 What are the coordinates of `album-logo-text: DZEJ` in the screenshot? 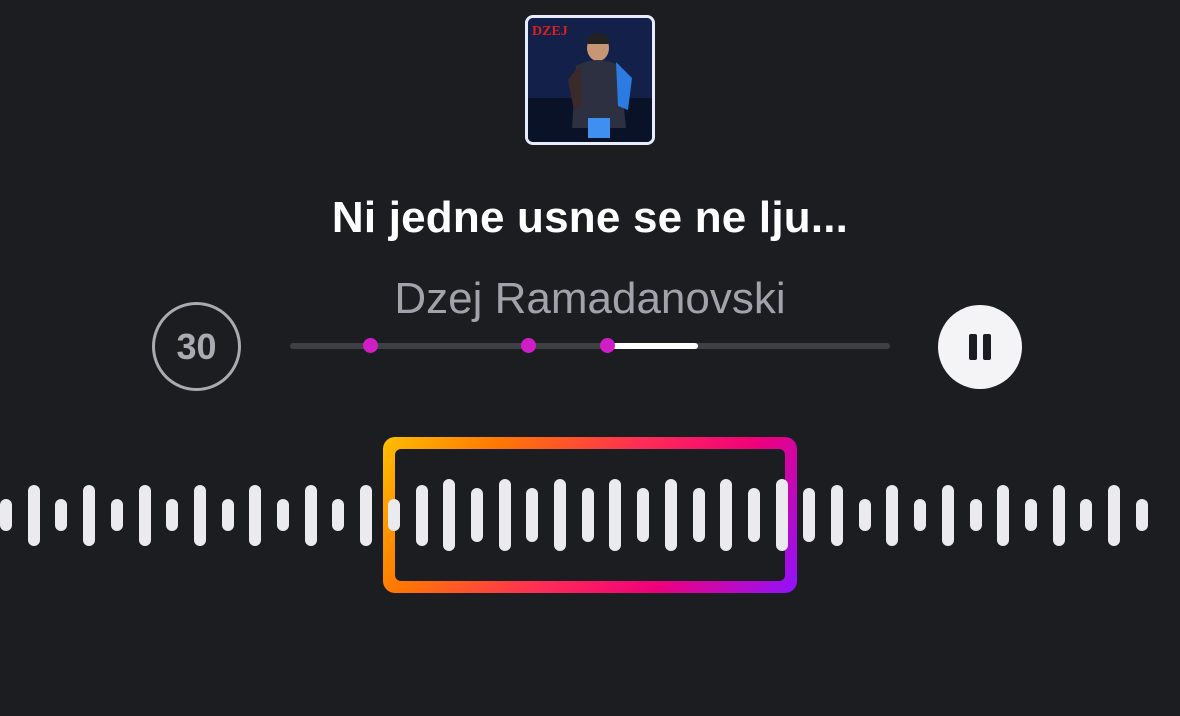 It's located at (550, 31).